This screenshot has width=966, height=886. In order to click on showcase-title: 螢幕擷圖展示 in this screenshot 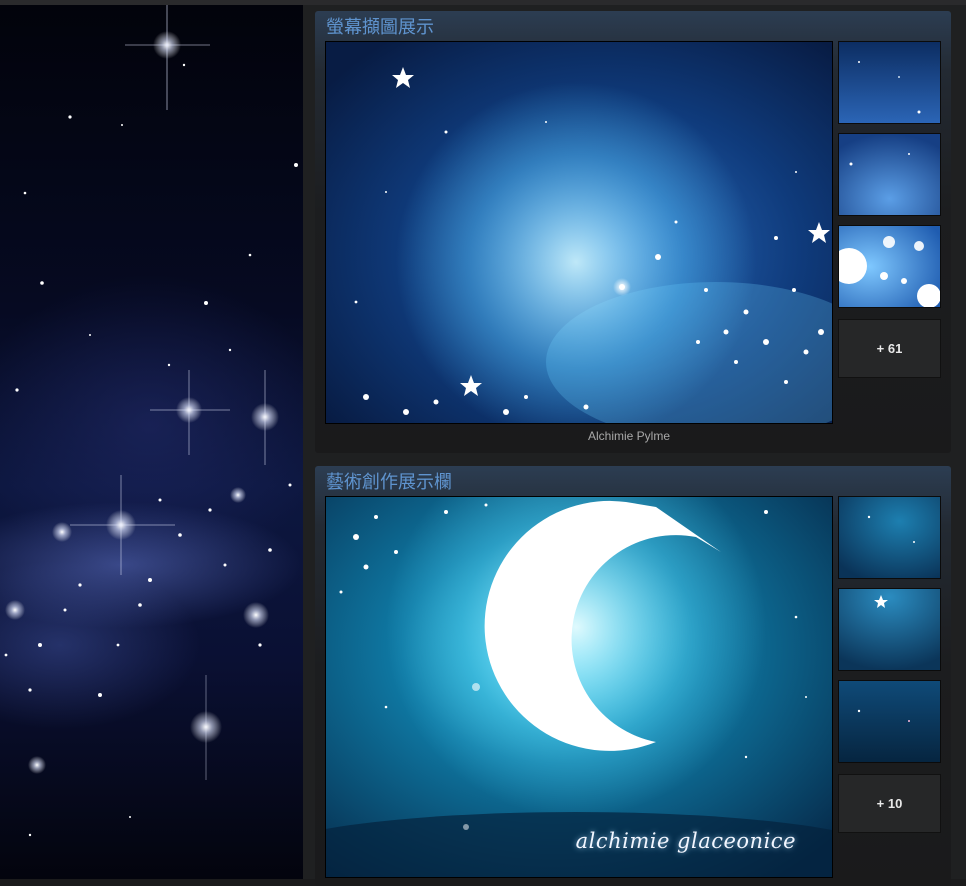, I will do `click(380, 27)`.